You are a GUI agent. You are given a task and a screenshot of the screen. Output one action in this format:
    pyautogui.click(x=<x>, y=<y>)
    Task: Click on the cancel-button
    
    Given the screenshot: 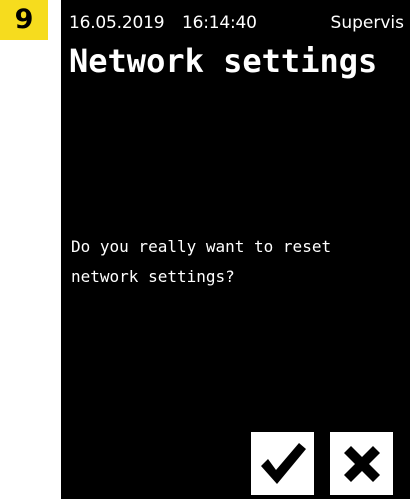 What is the action you would take?
    pyautogui.click(x=361, y=463)
    